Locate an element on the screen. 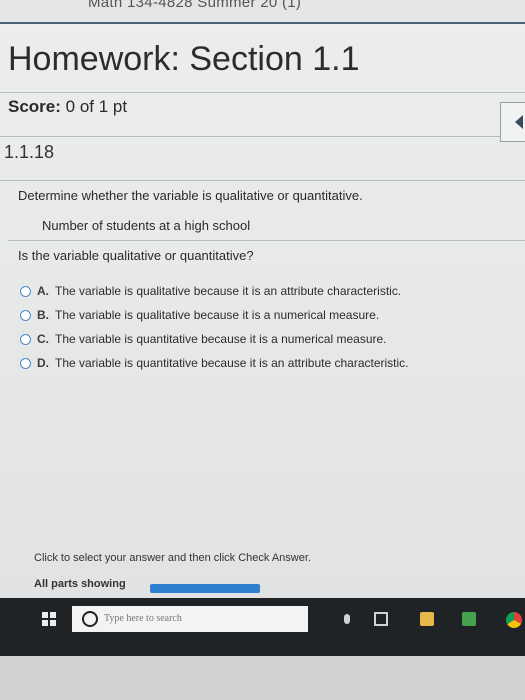  score-label: Score: is located at coordinates (34, 106).